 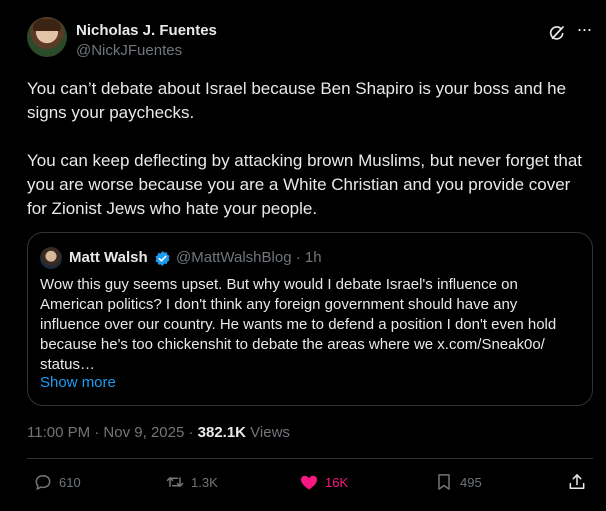 I want to click on more-icon: ···, so click(x=584, y=31).